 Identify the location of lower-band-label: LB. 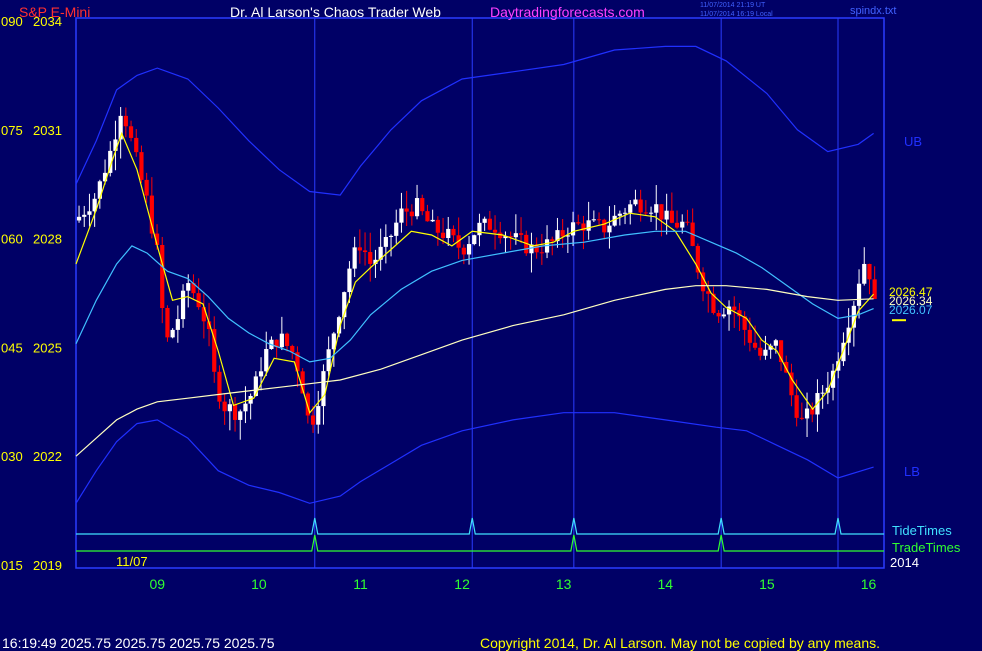
(912, 471).